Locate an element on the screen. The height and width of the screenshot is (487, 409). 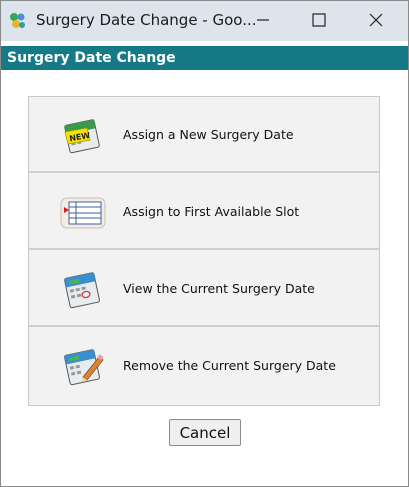
dialog-header: Surgery Date Change is located at coordinates (204, 58).